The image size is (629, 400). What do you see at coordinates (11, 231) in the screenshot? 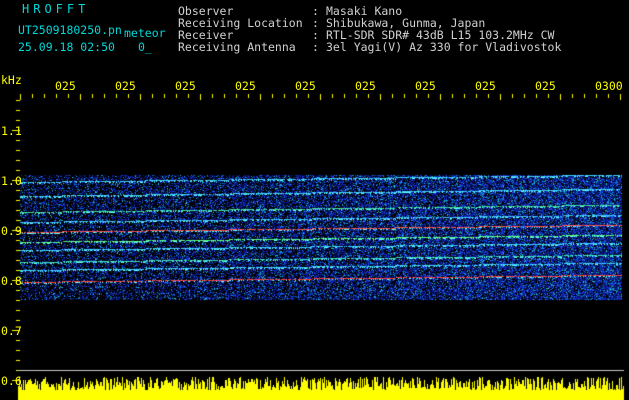
I see `y-tick-label: 0.9` at bounding box center [11, 231].